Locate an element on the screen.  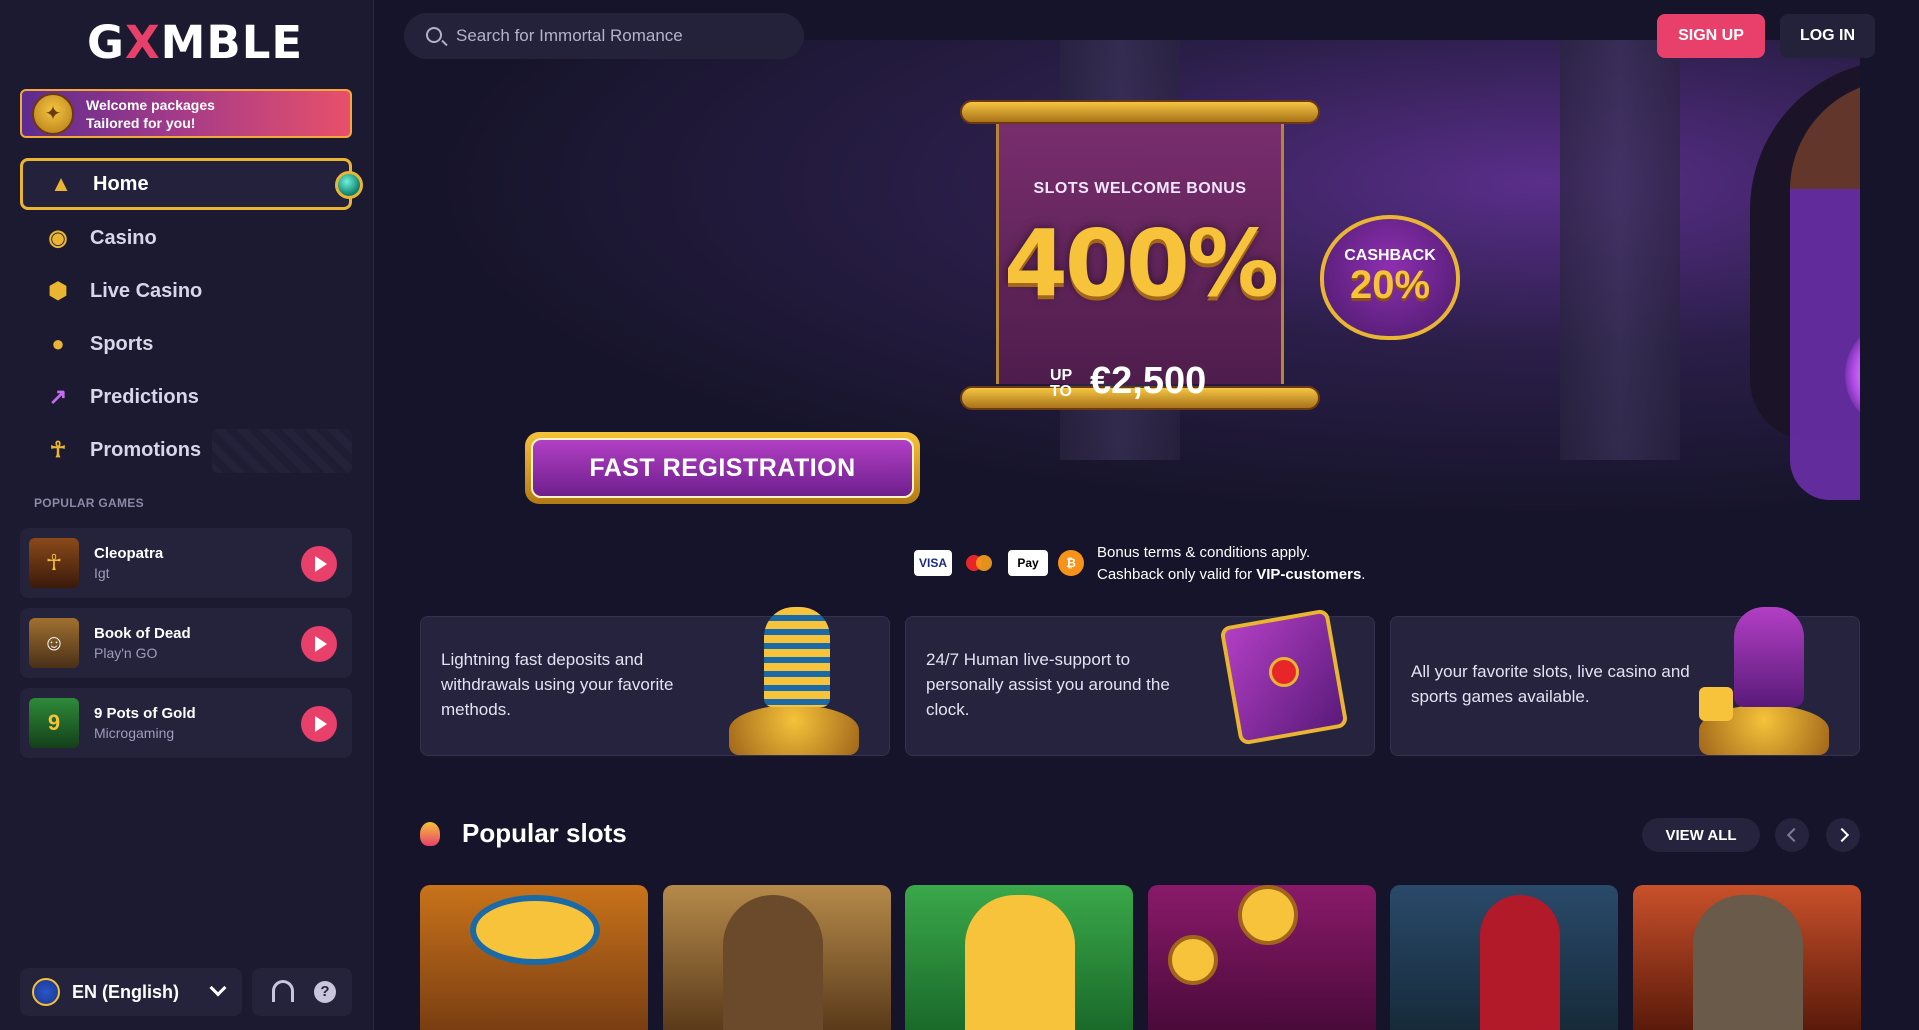
pyramid-icon: ▲ is located at coordinates (61, 183).